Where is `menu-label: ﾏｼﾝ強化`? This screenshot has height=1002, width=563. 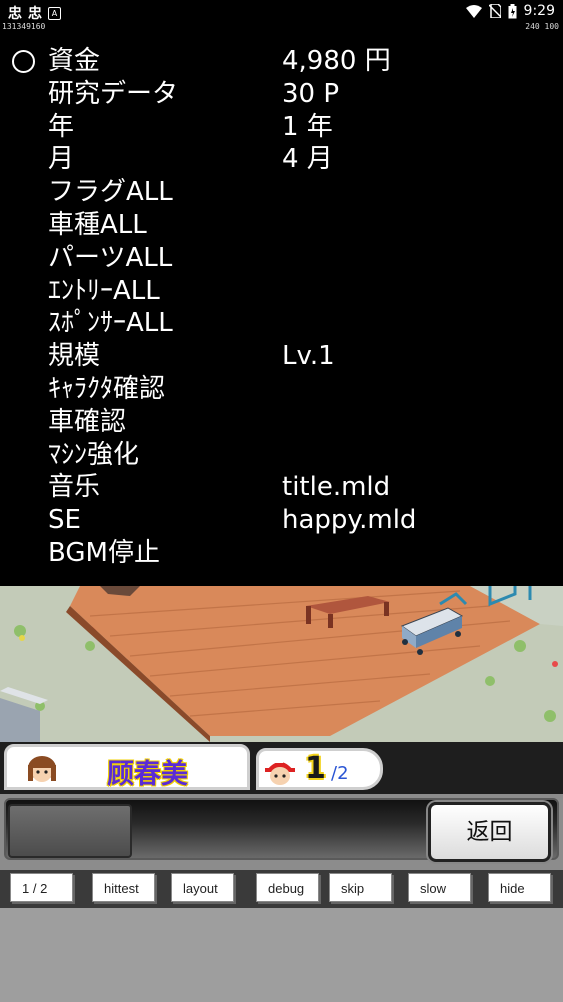
menu-label: ﾏｼﾝ強化 is located at coordinates (94, 454).